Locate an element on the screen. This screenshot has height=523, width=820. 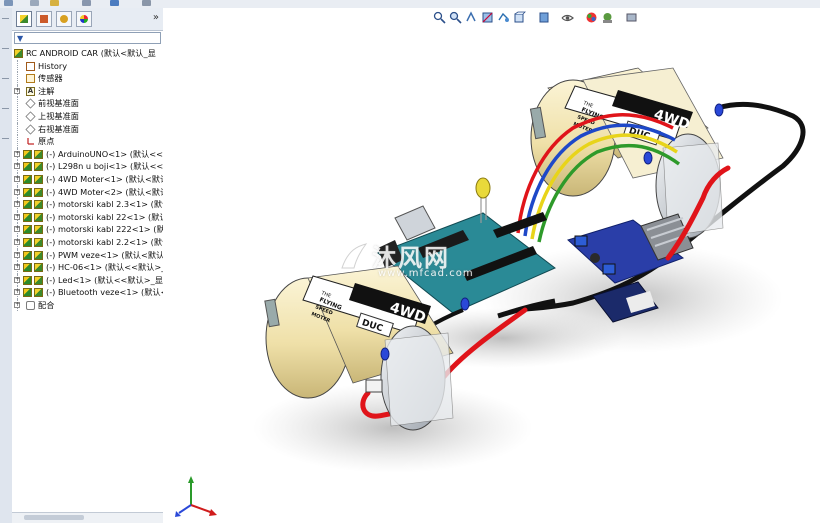
tree-item: + (-) PWM veze<1> (默认<默认 is located at coordinates (87, 255).